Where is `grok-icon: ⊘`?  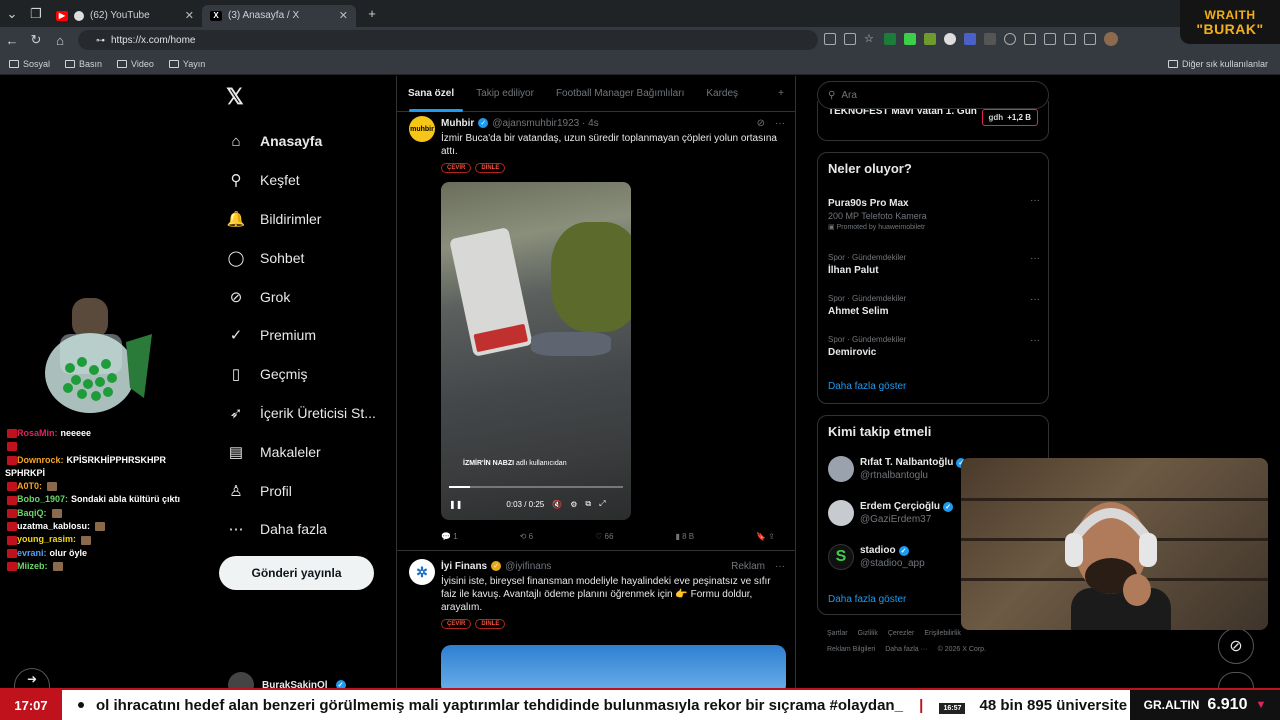 grok-icon: ⊘ is located at coordinates (761, 123).